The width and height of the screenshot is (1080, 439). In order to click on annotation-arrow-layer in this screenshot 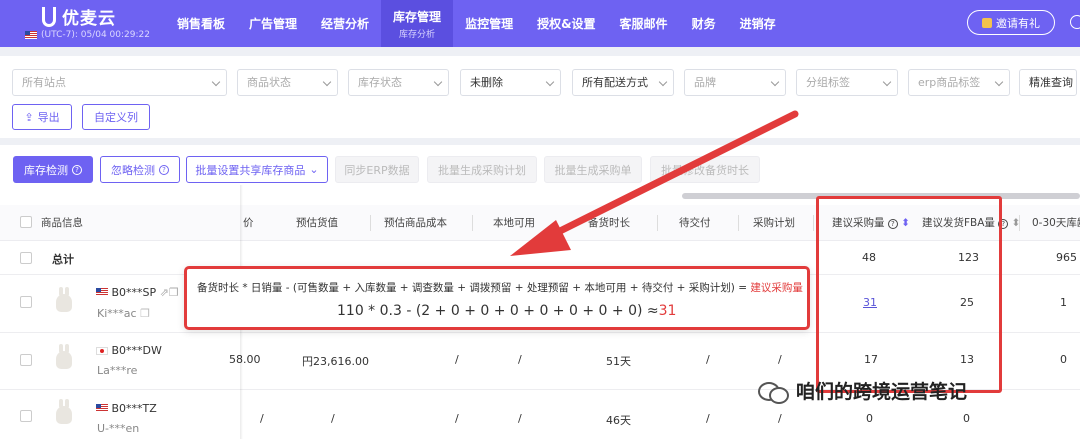, I will do `click(654, 183)`.